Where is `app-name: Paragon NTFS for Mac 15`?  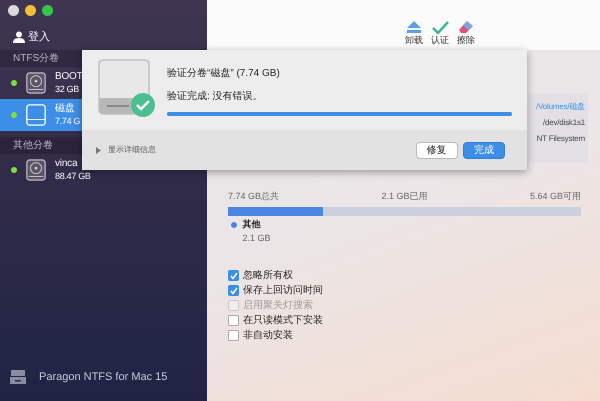
app-name: Paragon NTFS for Mac 15 is located at coordinates (103, 377).